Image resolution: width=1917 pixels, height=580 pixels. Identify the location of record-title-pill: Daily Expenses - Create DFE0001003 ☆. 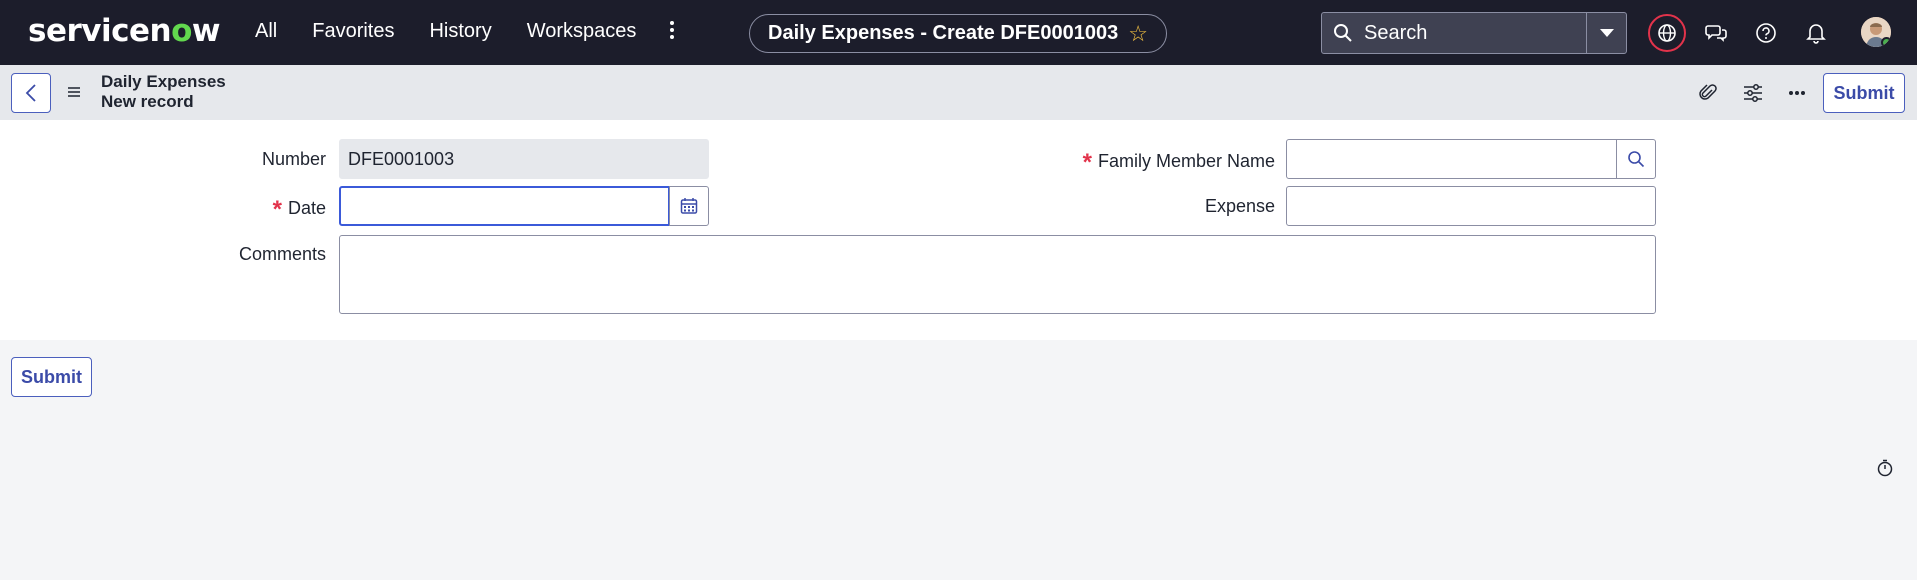
(958, 33).